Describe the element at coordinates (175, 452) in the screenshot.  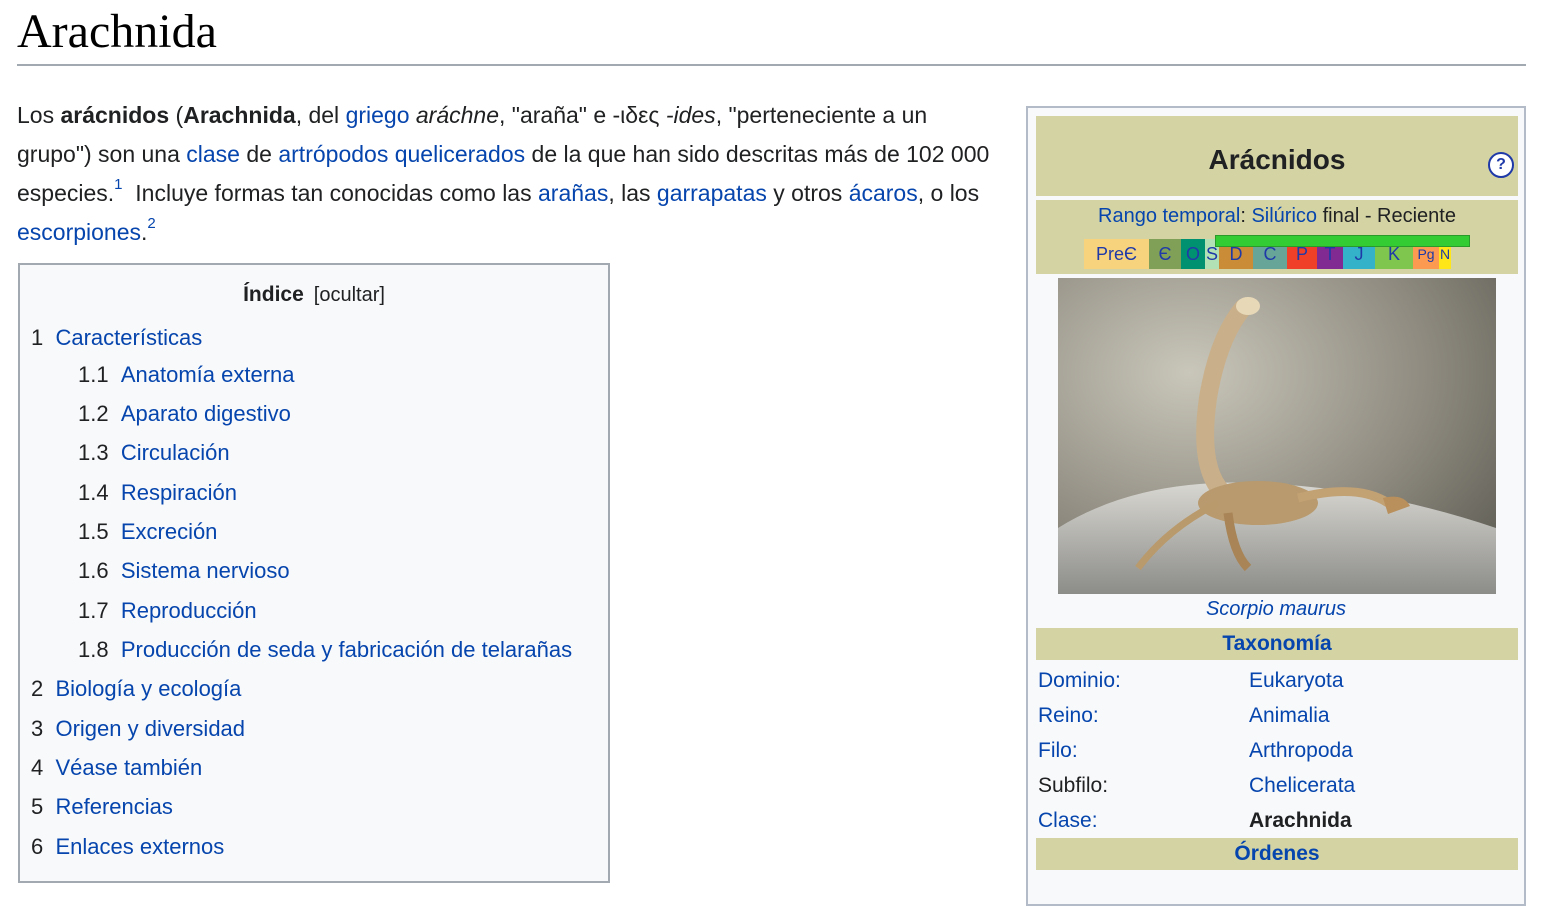
I see `toc-item-label: Circulación` at that location.